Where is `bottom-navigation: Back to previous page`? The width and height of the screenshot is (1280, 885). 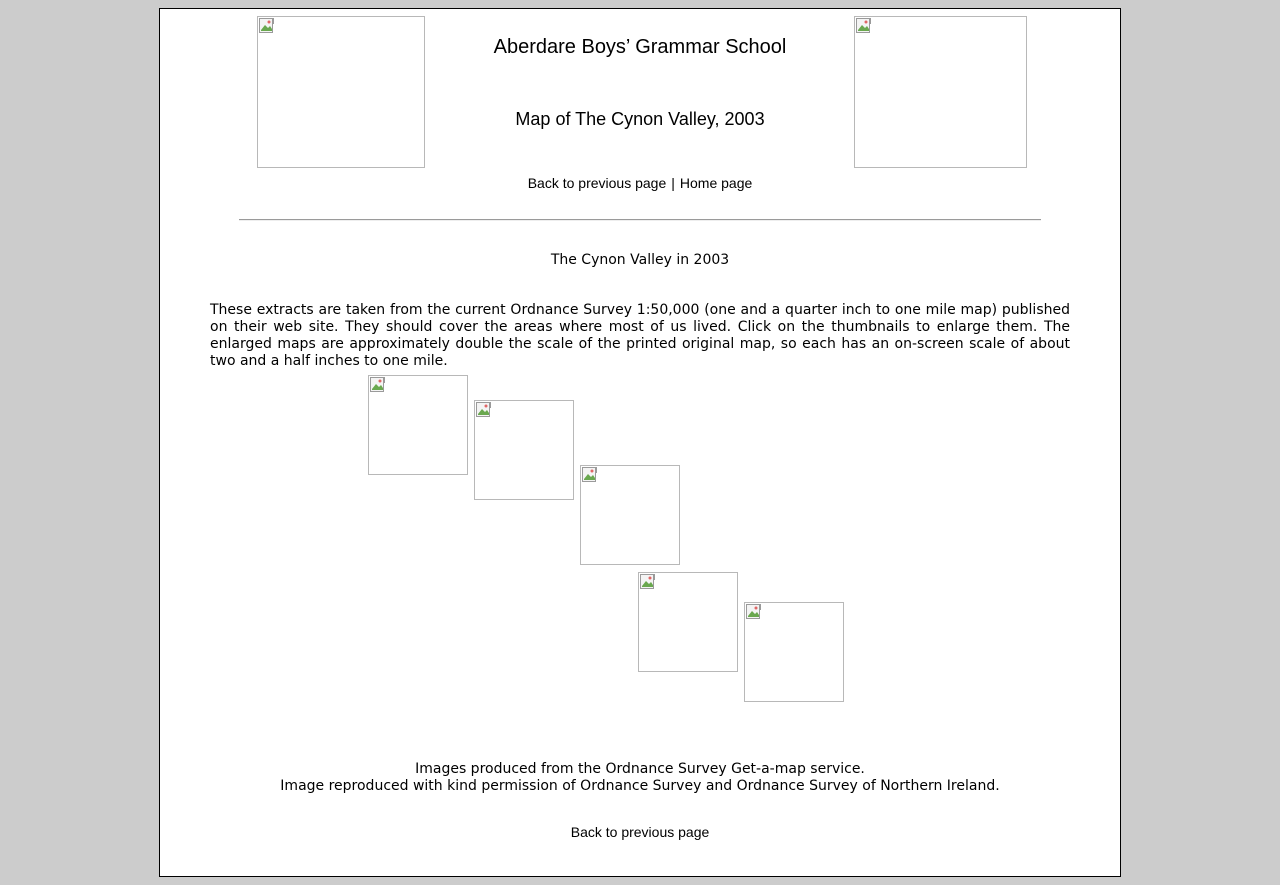
bottom-navigation: Back to previous page is located at coordinates (640, 832).